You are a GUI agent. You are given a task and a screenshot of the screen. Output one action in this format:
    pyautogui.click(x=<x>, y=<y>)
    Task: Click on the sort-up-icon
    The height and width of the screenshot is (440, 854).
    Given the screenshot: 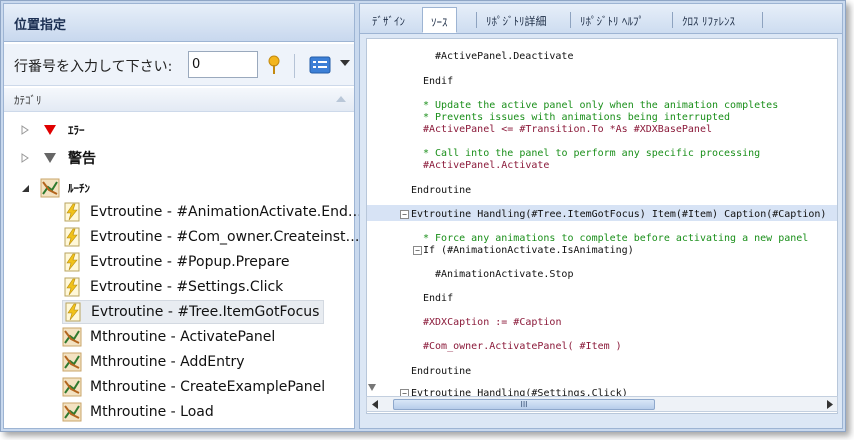 What is the action you would take?
    pyautogui.click(x=341, y=99)
    